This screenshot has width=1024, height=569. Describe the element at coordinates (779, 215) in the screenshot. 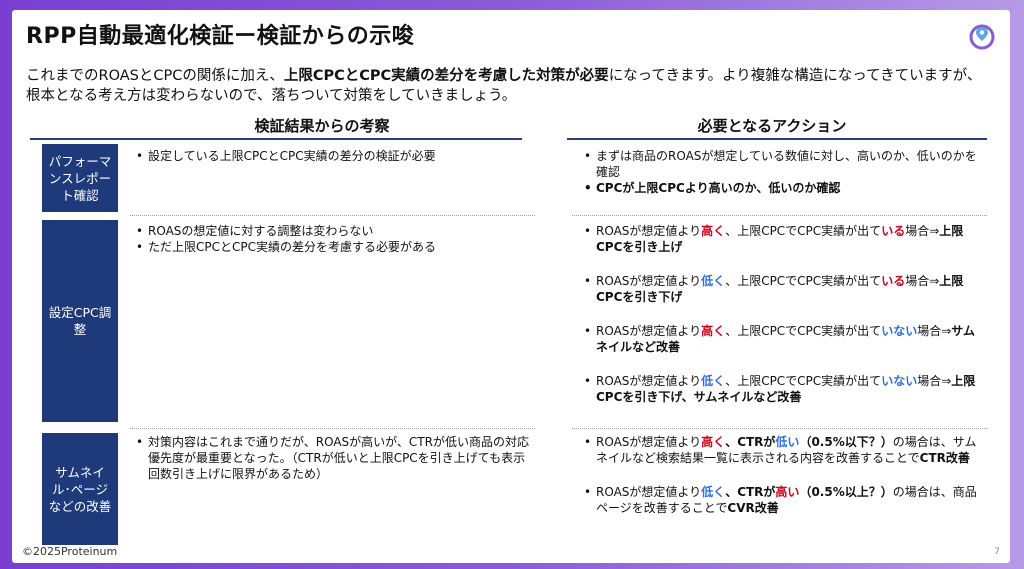

I see `row1-separator-right` at that location.